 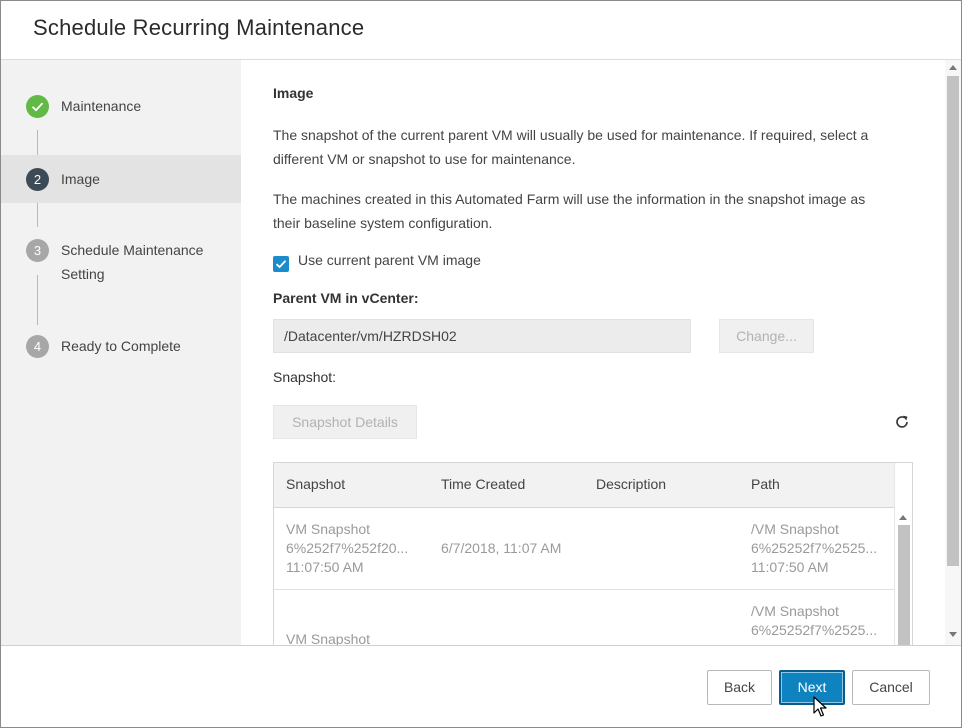 What do you see at coordinates (37, 250) in the screenshot?
I see `step-number: 3` at bounding box center [37, 250].